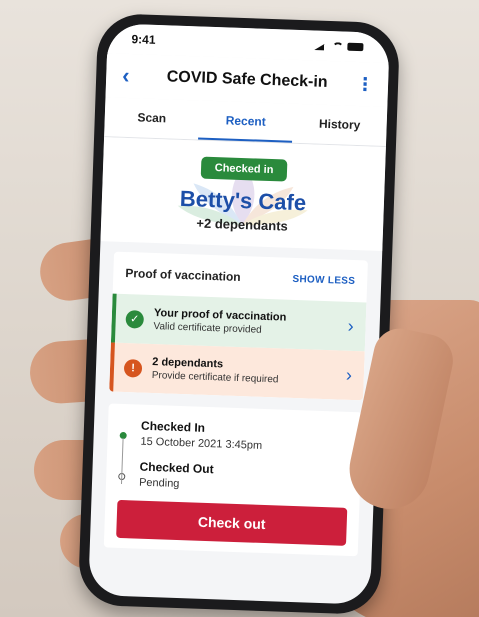 The image size is (479, 617). What do you see at coordinates (151, 118) in the screenshot?
I see `tab-scan: Scan` at bounding box center [151, 118].